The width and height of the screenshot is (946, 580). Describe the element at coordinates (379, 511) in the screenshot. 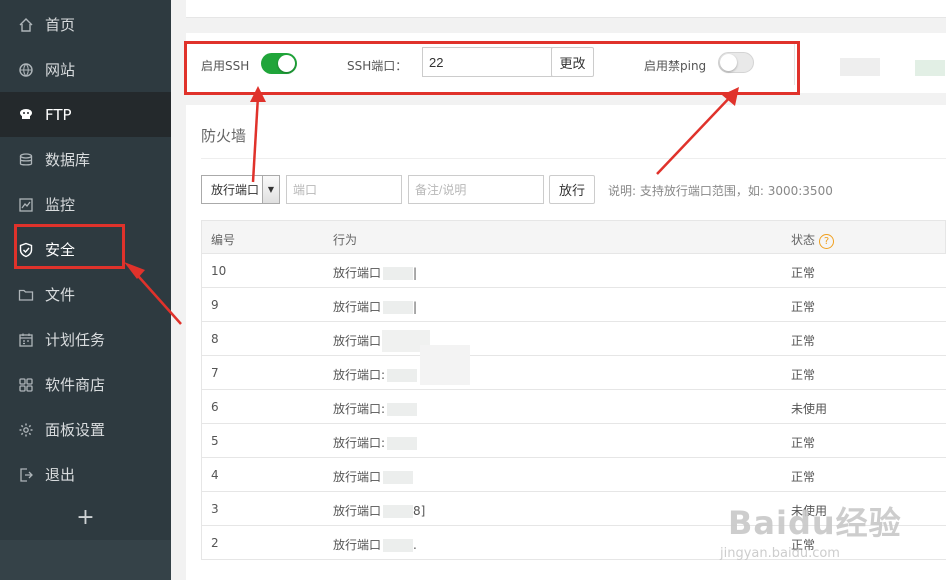

I see `rule-action: 放行端口 8]` at that location.